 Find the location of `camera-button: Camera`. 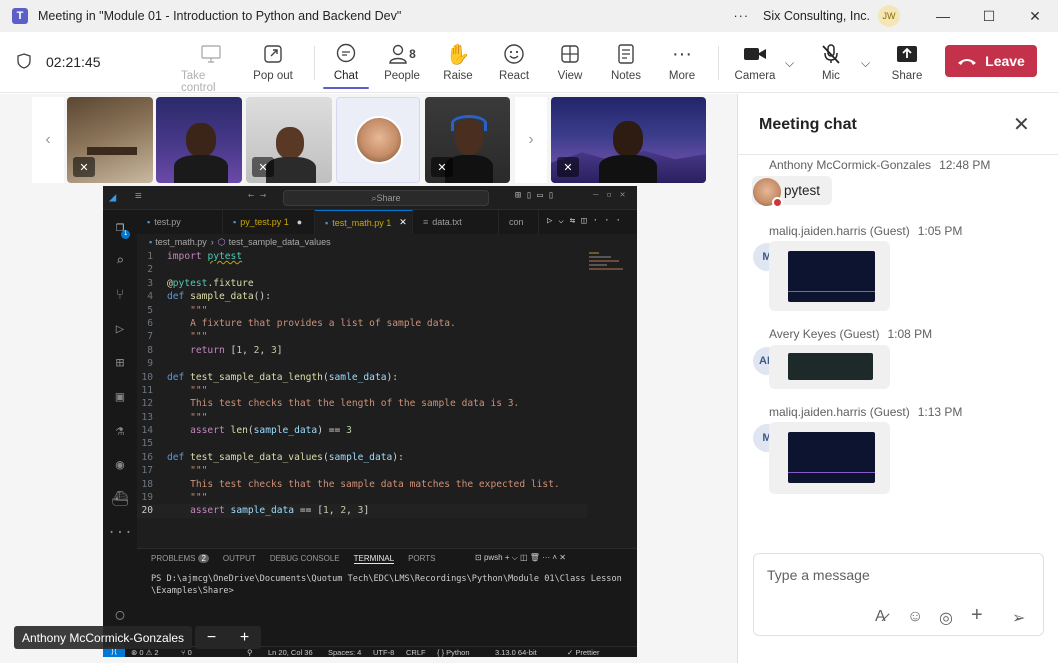

camera-button: Camera is located at coordinates (755, 62).